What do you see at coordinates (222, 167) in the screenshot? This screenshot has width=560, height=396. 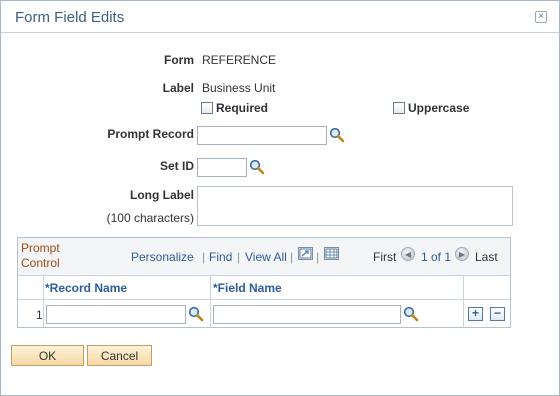 I see `set-id-input` at bounding box center [222, 167].